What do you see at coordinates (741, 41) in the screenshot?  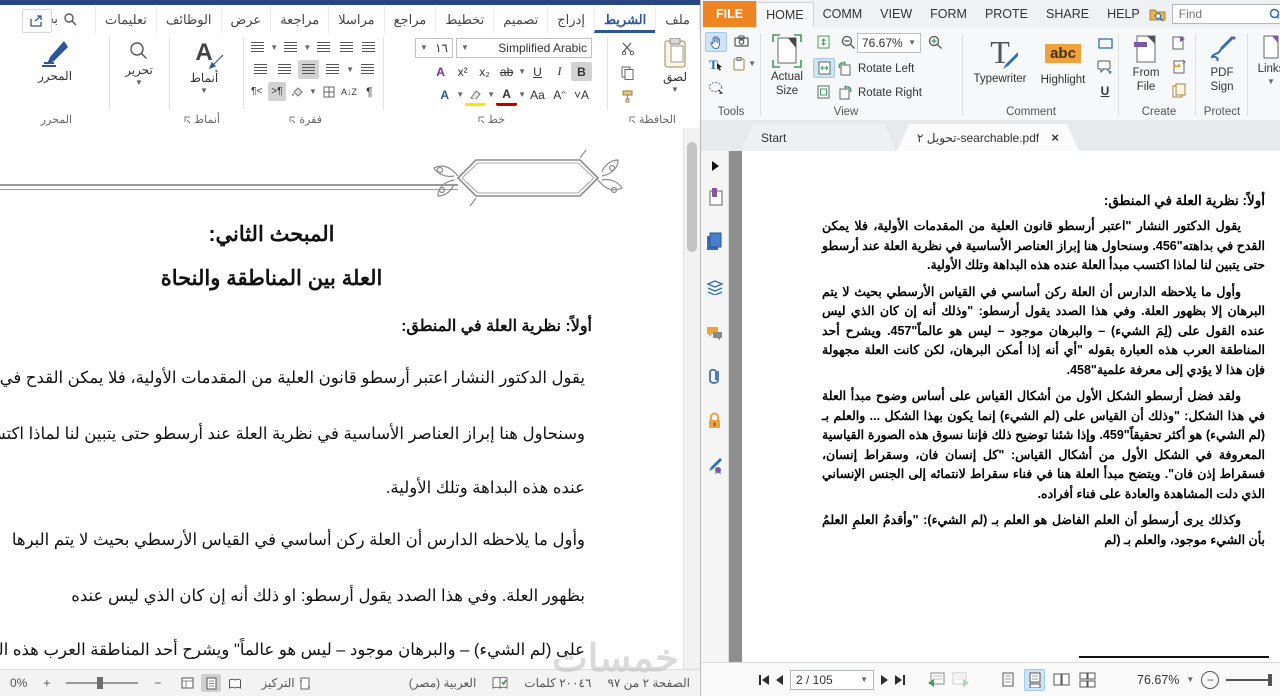 I see `snapshot-button` at bounding box center [741, 41].